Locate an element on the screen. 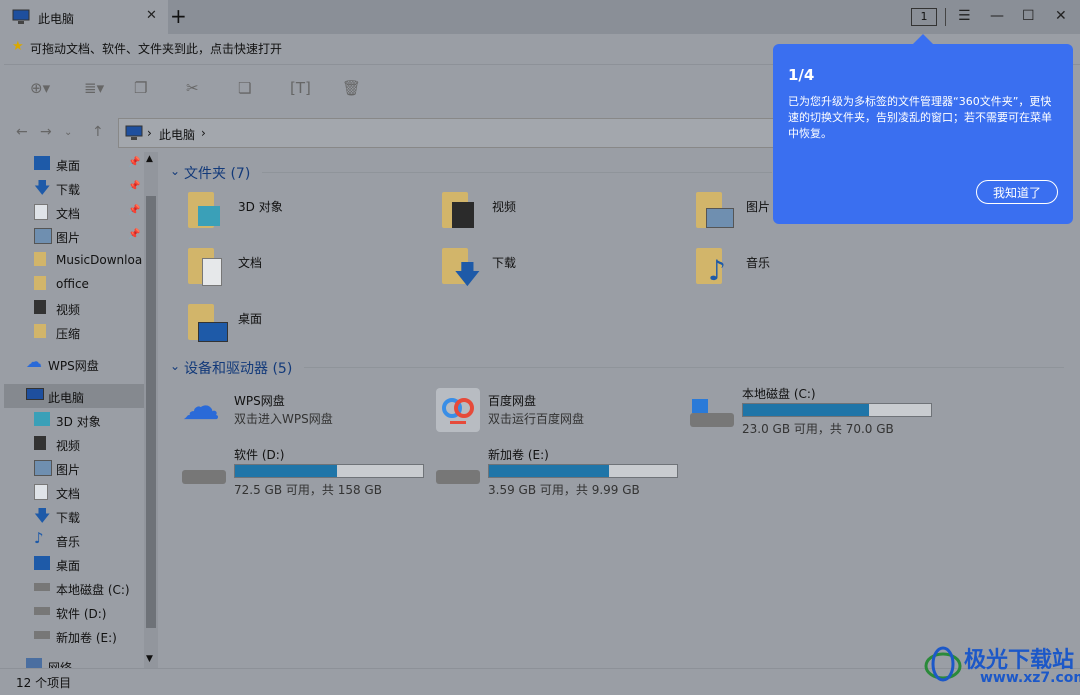  star-icon: ★ is located at coordinates (18, 46).